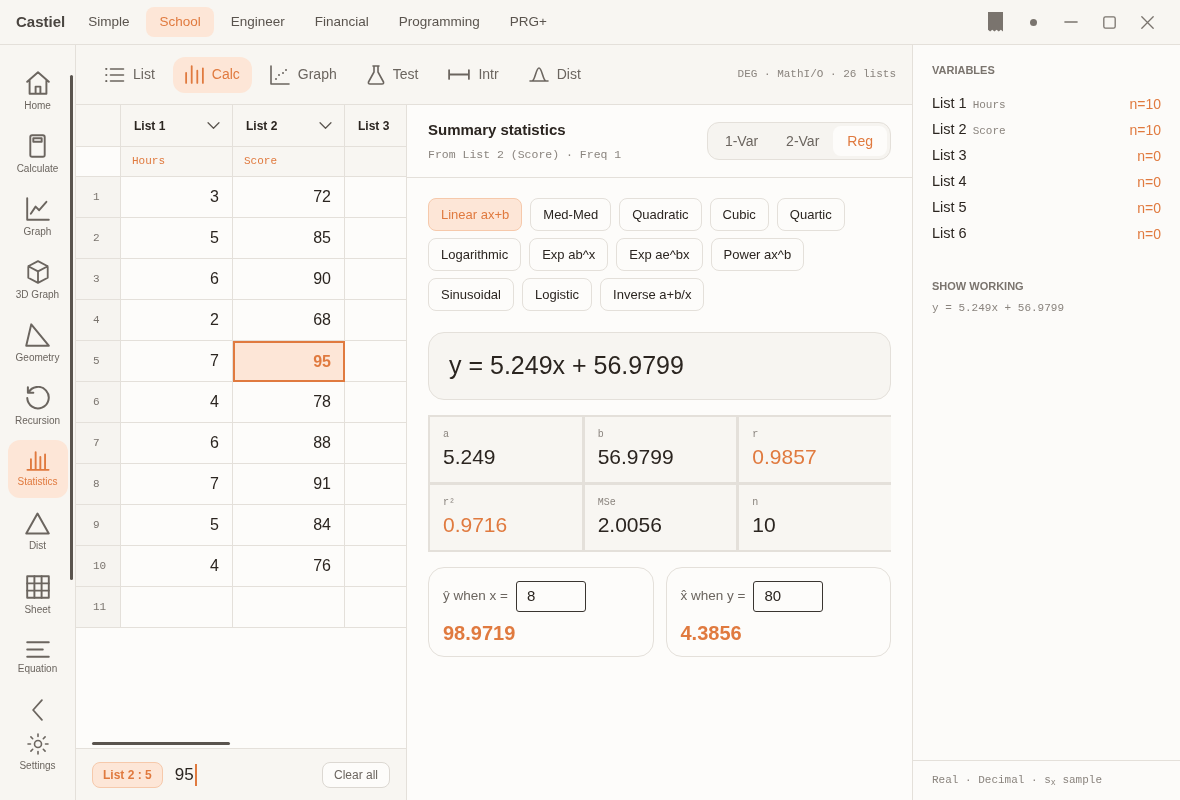 Image resolution: width=1180 pixels, height=800 pixels. What do you see at coordinates (96, 484) in the screenshot?
I see `row-number: 8` at bounding box center [96, 484].